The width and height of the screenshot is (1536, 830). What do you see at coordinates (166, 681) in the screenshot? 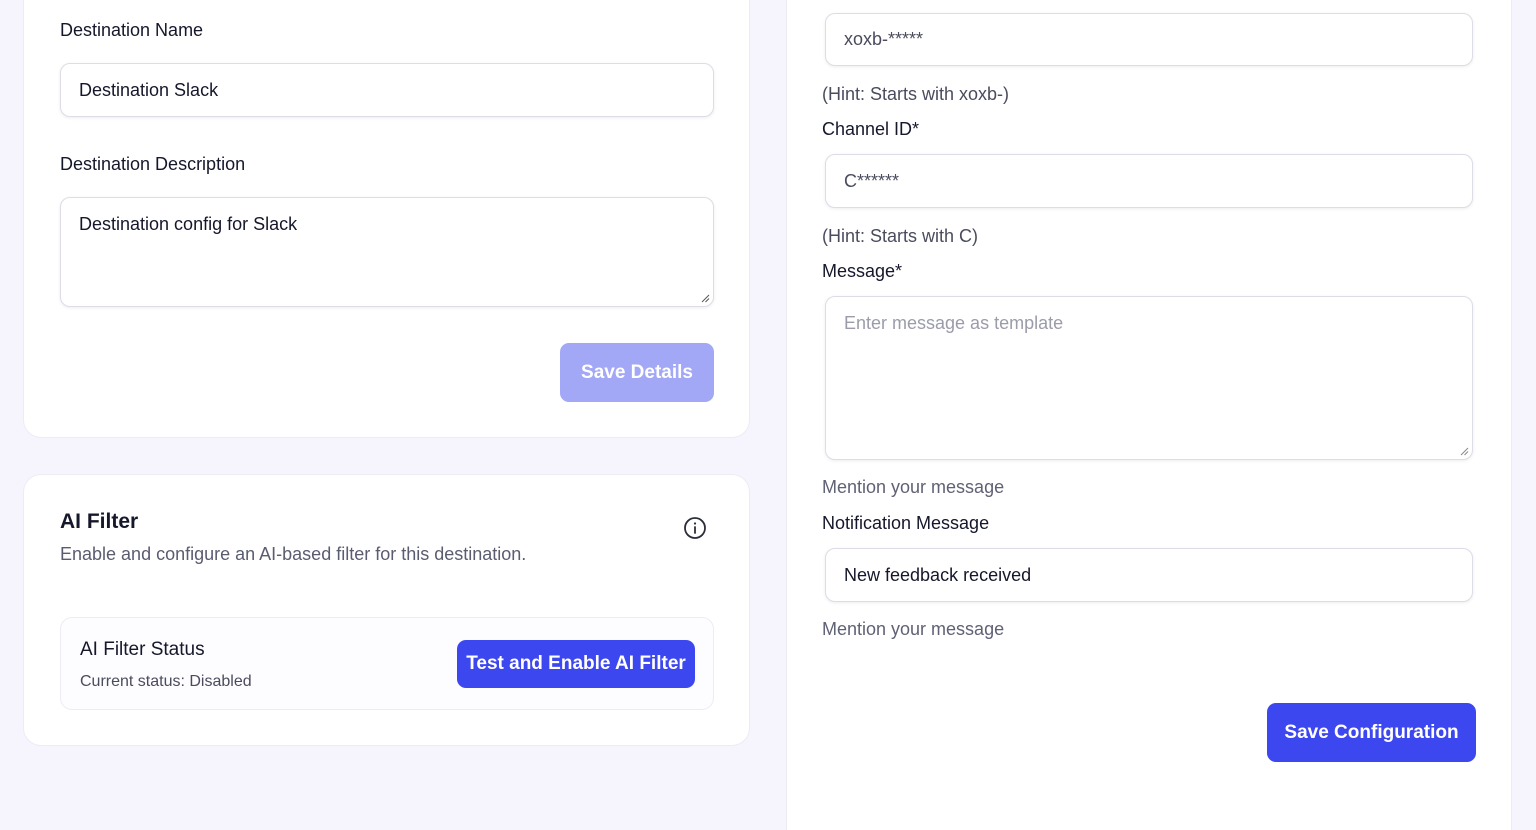
I see `ai-filter-status-text: Current status: Disabled` at bounding box center [166, 681].